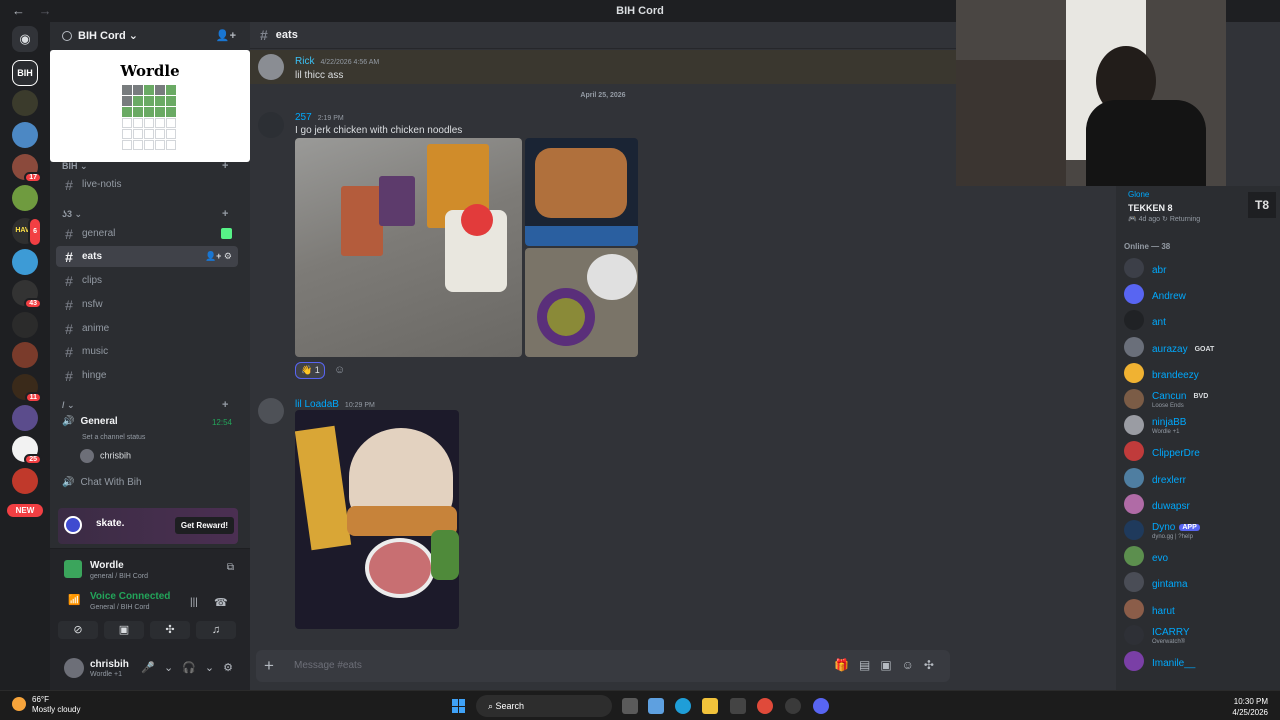 The height and width of the screenshot is (720, 1280). What do you see at coordinates (738, 706) in the screenshot?
I see `store-icon` at bounding box center [738, 706].